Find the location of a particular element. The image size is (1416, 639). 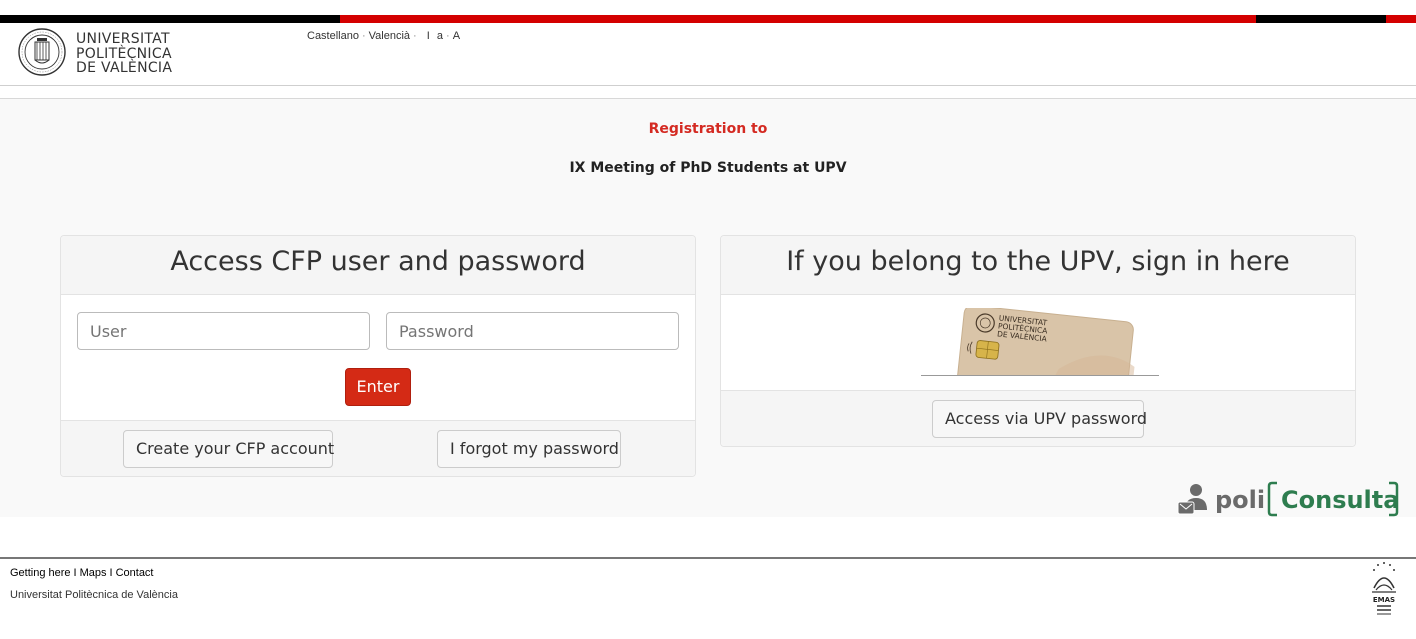

policonsulta-icon: poli Consulta is located at coordinates (1288, 499).